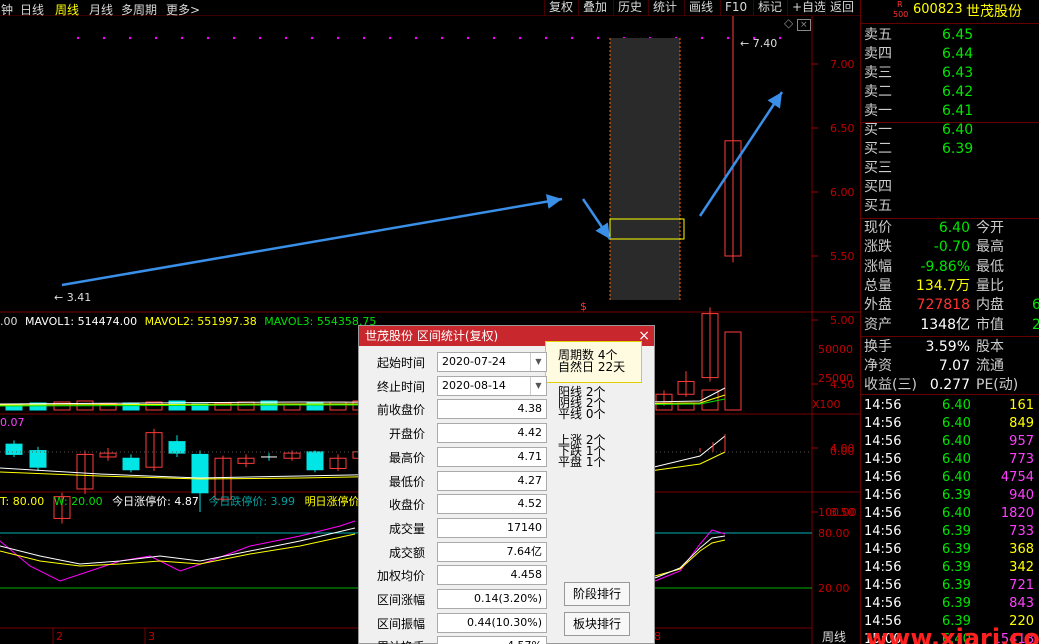 The width and height of the screenshot is (1039, 644). I want to click on stats-row-label: 成交量, so click(406, 528).